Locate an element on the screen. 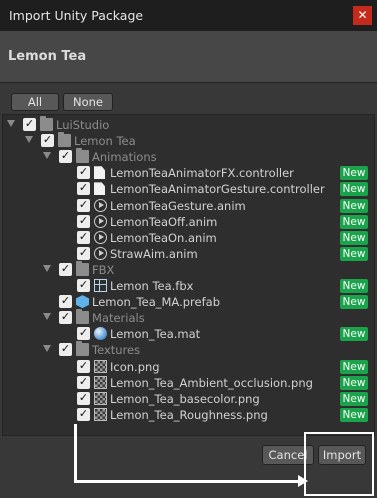 This screenshot has height=498, width=377. tree-item-label: Textures is located at coordinates (116, 350).